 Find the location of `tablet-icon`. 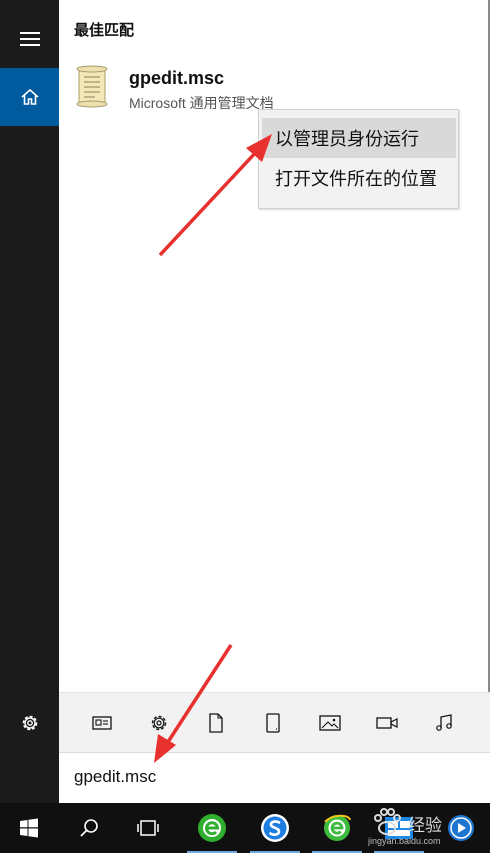

tablet-icon is located at coordinates (273, 723).